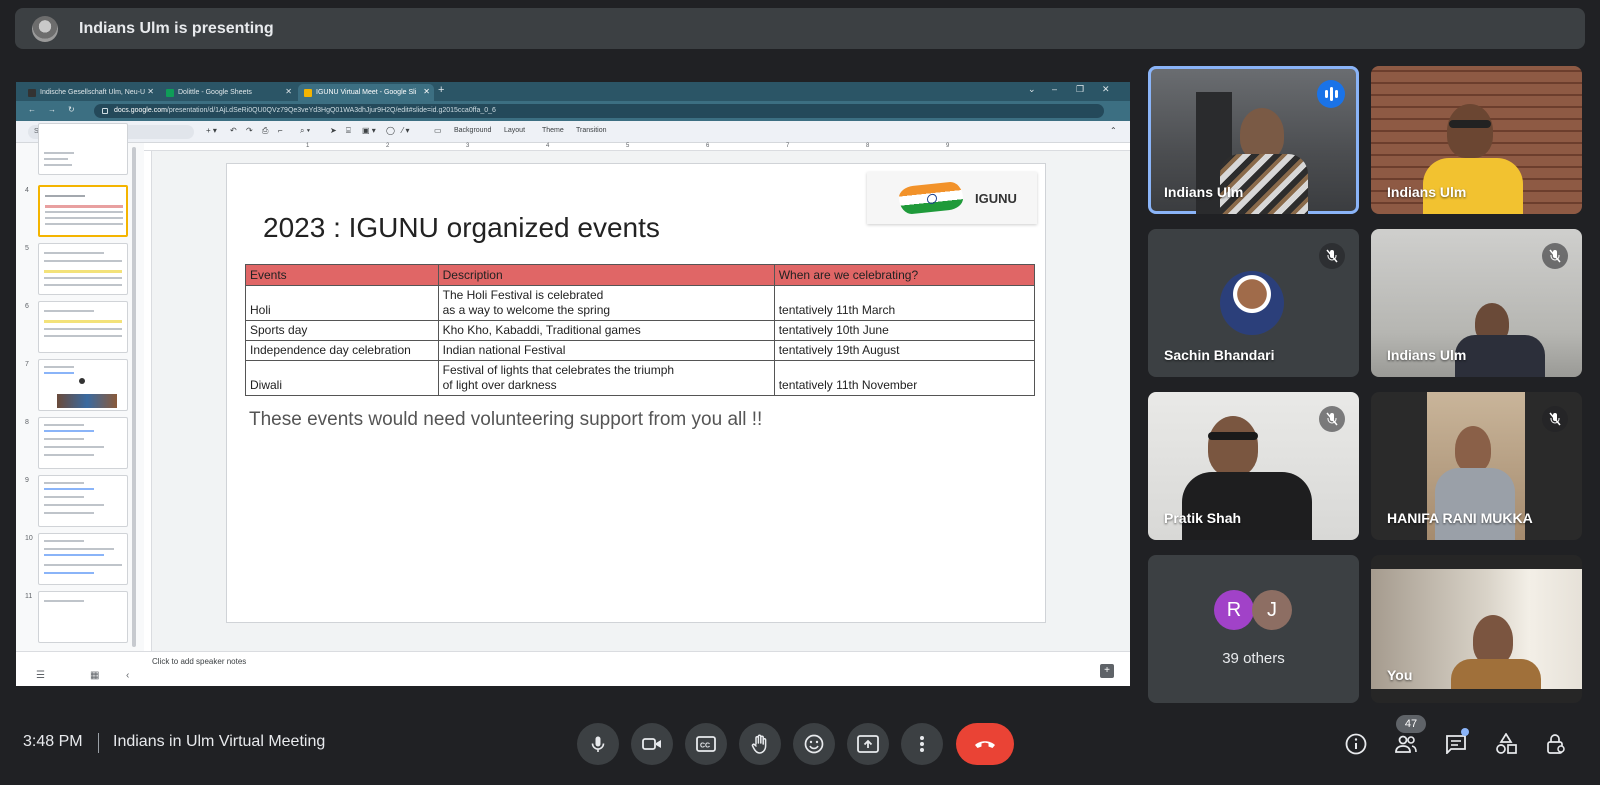  I want to click on restore-icon: ❐, so click(1080, 89).